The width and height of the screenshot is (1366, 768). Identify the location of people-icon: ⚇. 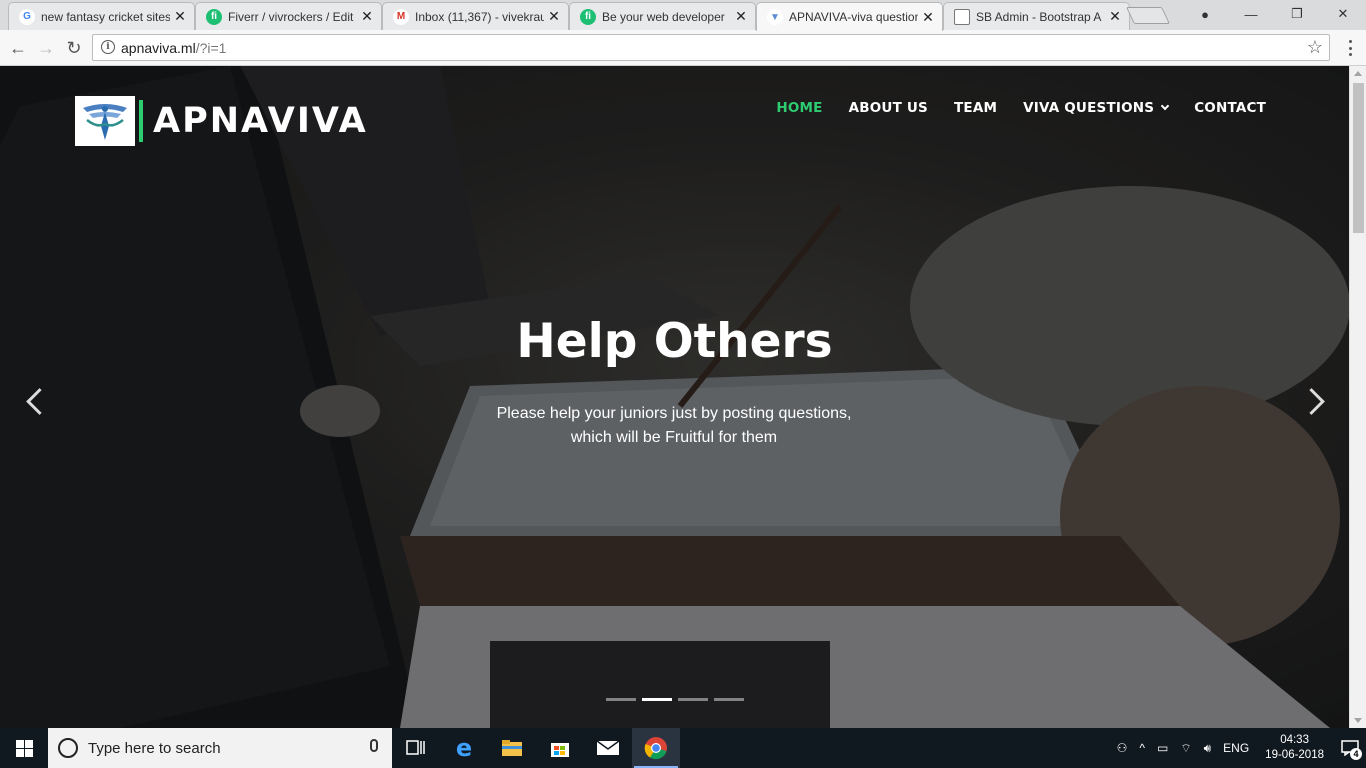
(1122, 748).